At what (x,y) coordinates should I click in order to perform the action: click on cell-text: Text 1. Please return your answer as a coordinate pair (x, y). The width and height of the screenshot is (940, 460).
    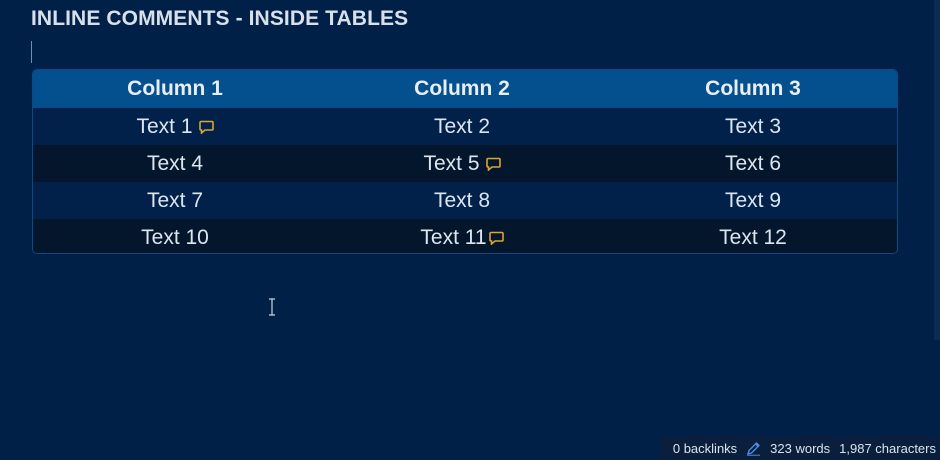
    Looking at the image, I should click on (164, 126).